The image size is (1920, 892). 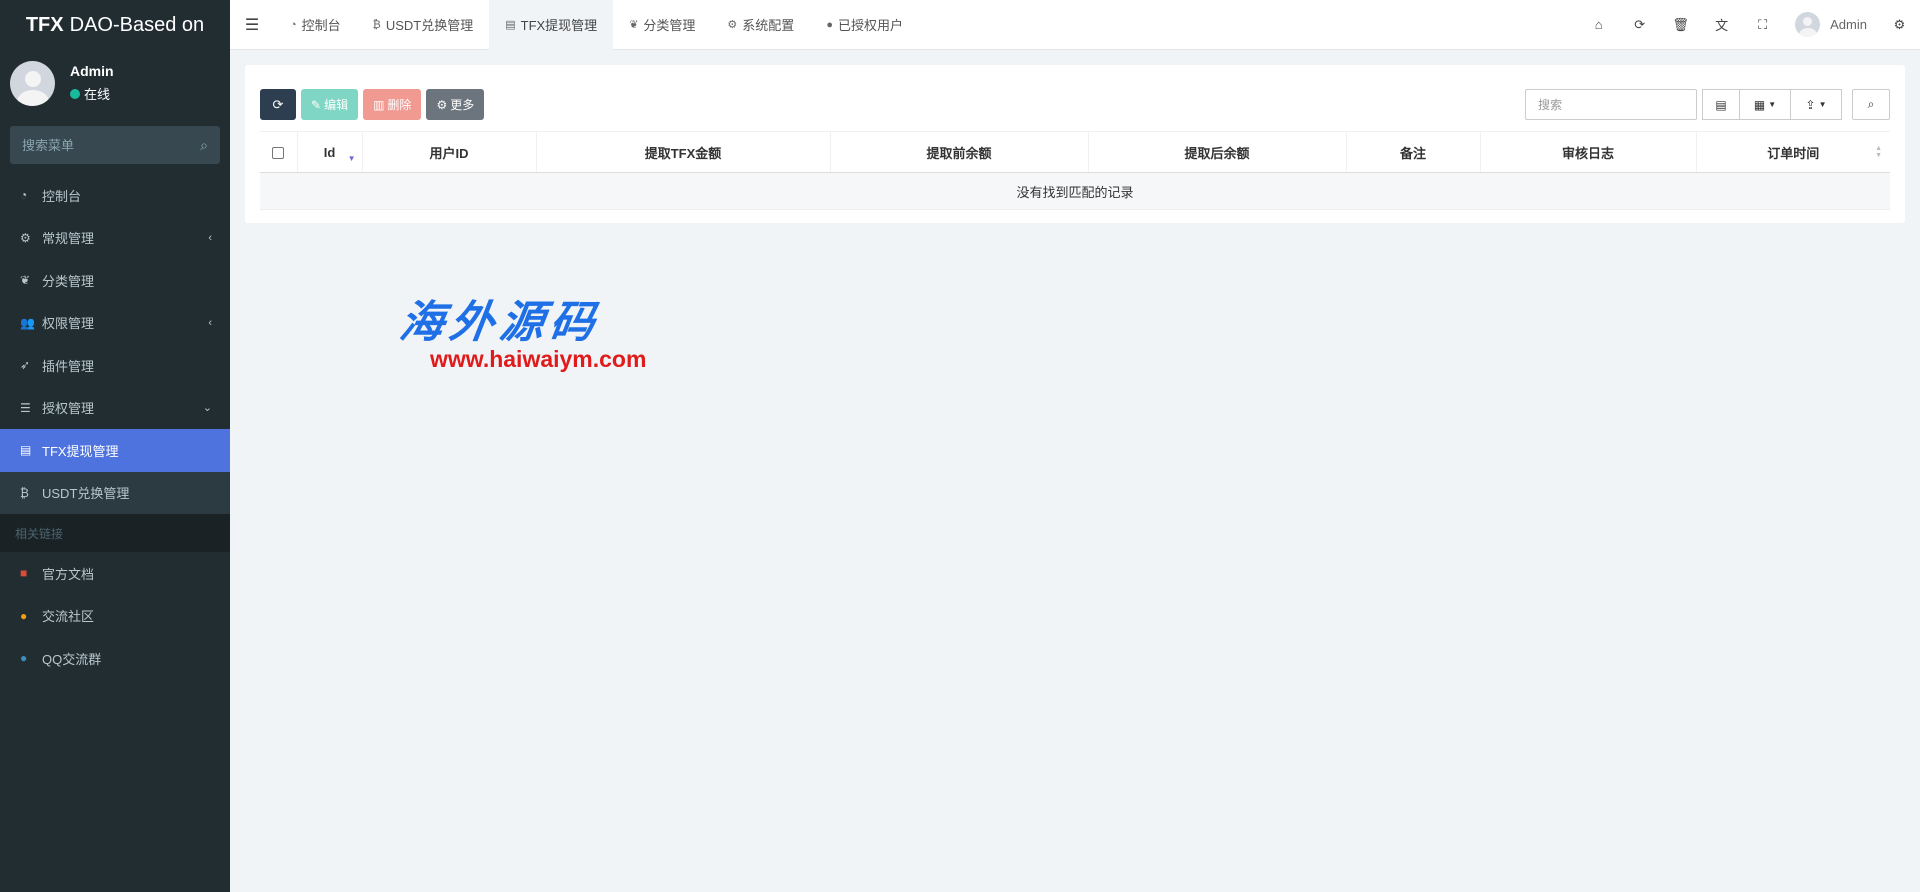 I want to click on toggle-view-button: ▤, so click(x=1721, y=104).